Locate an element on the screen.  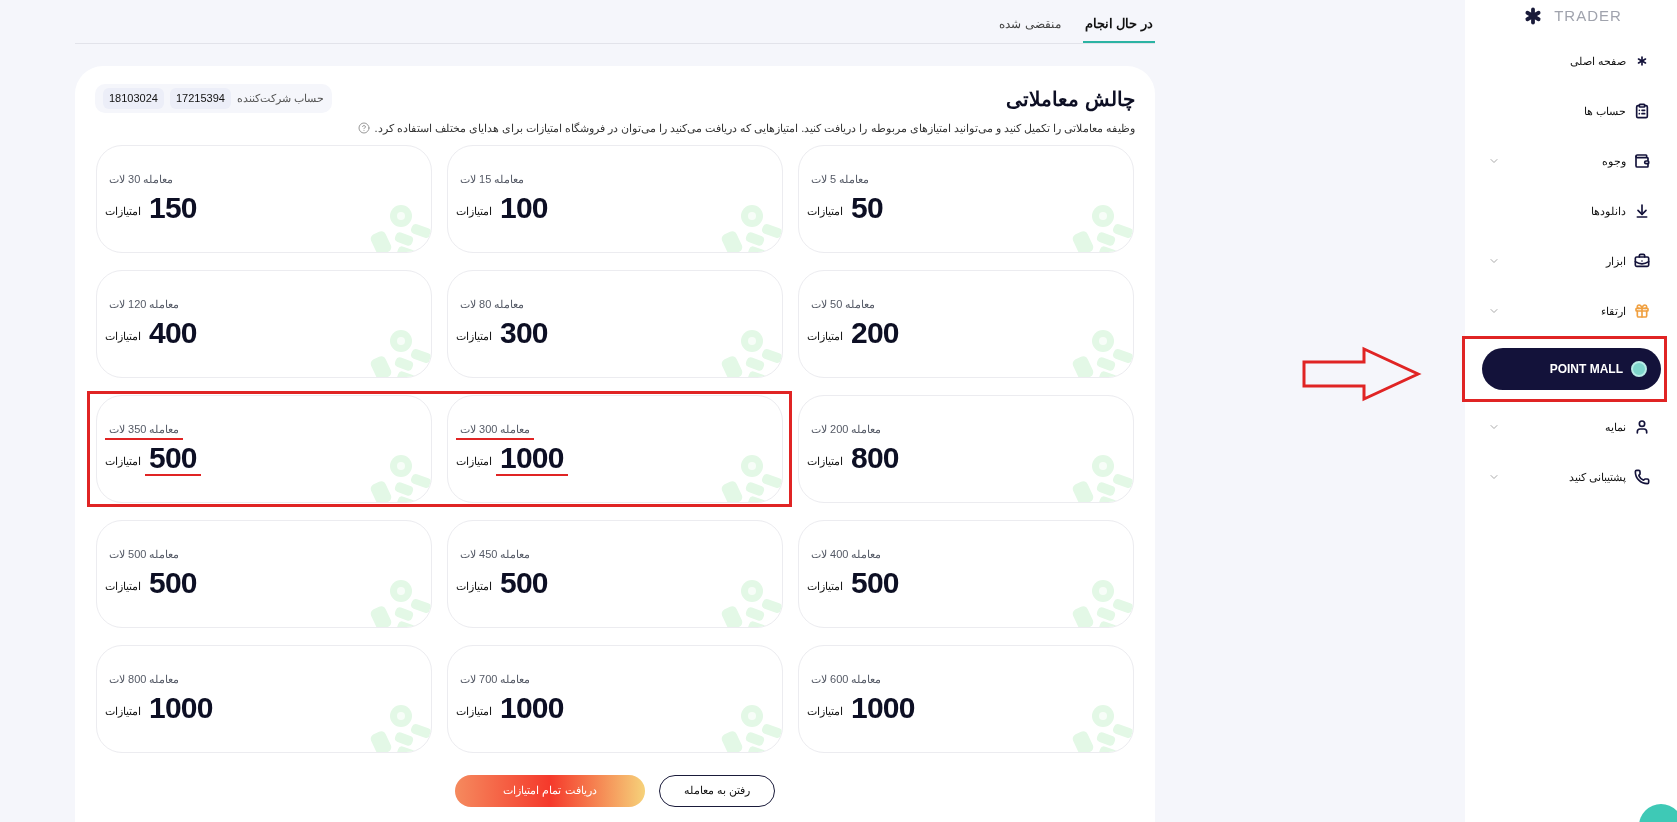
sidebar-item: پشتیبانی کنید is located at coordinates (1571, 477).